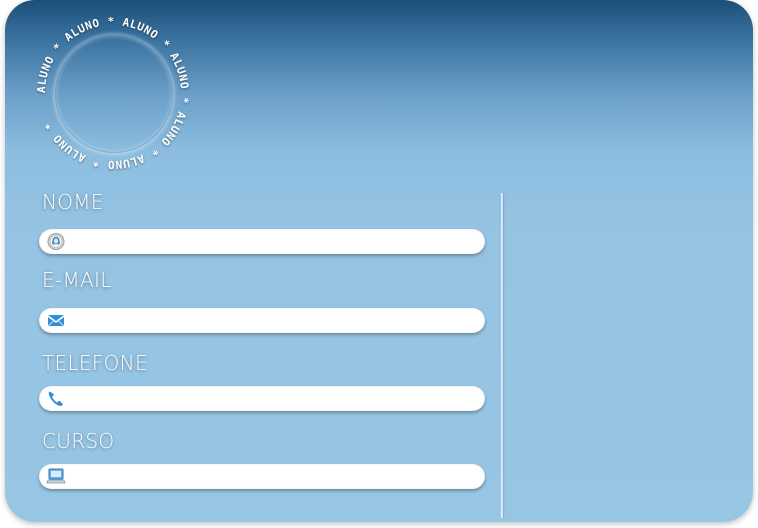  What do you see at coordinates (77, 280) in the screenshot?
I see `email-label: E-MAIL` at bounding box center [77, 280].